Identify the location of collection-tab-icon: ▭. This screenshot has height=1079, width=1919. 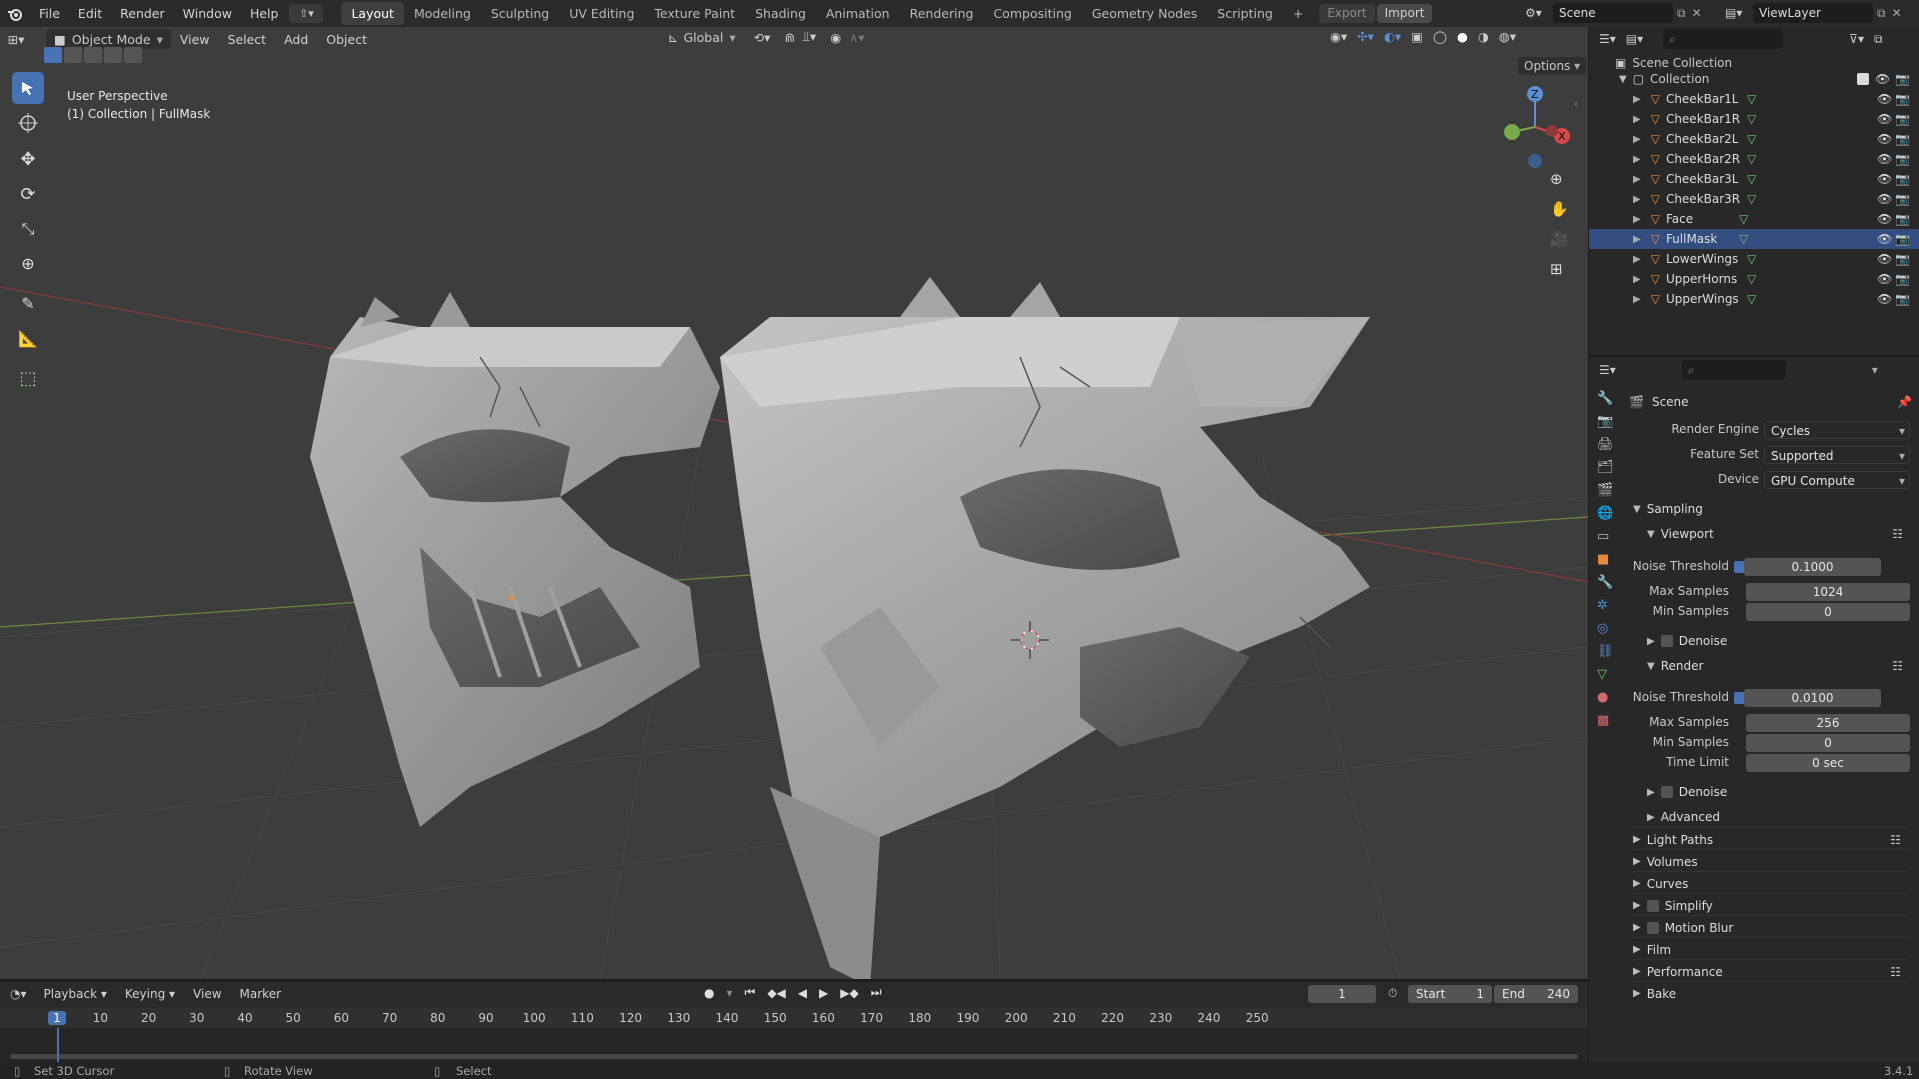
(1609, 536).